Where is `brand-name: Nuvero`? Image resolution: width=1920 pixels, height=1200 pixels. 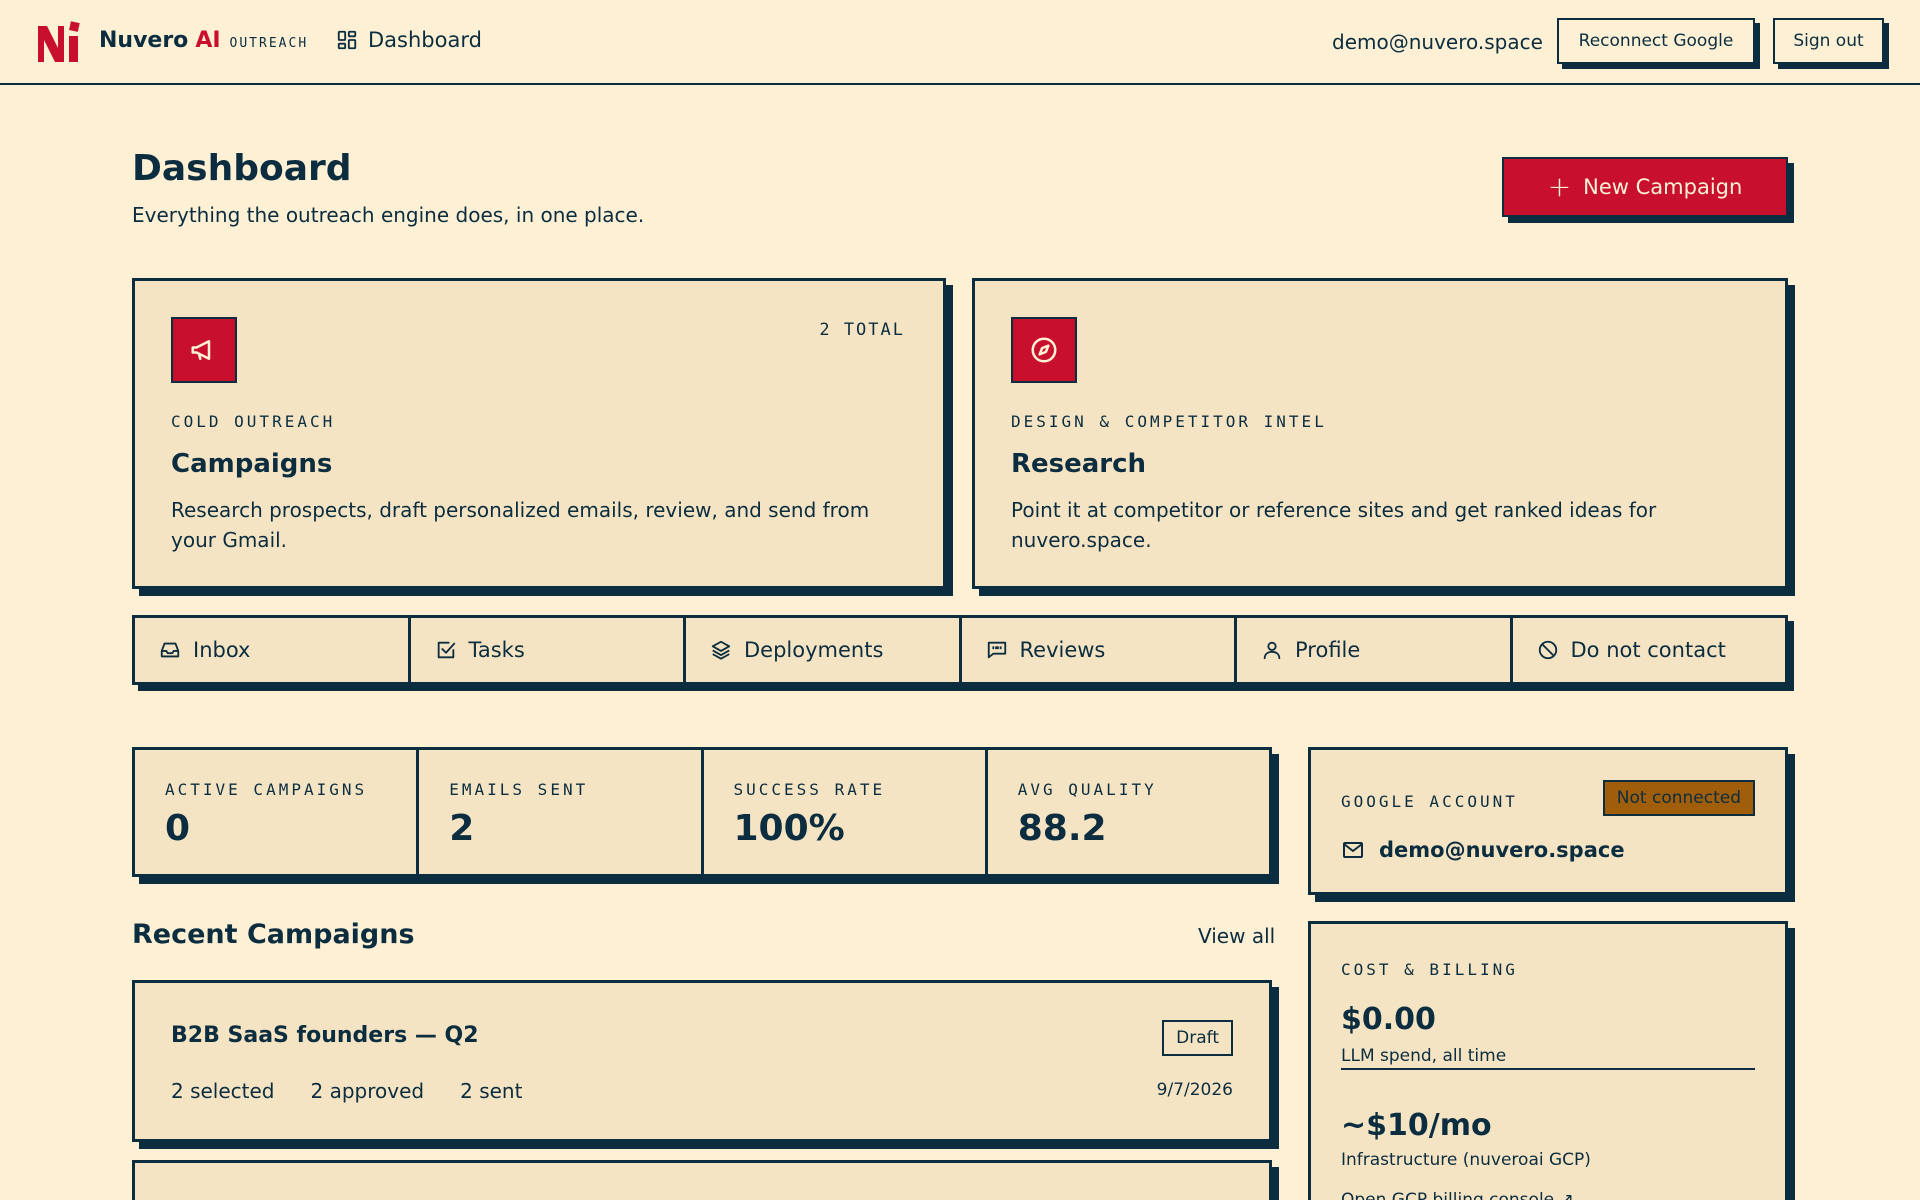 brand-name: Nuvero is located at coordinates (144, 40).